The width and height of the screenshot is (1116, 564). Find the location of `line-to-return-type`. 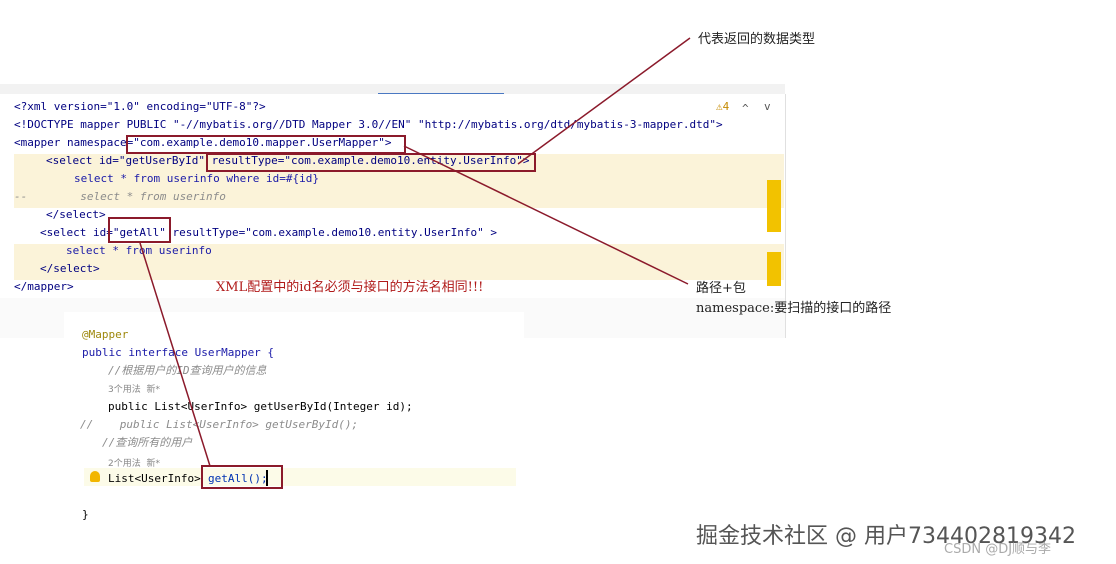

line-to-return-type is located at coordinates (604, 101).